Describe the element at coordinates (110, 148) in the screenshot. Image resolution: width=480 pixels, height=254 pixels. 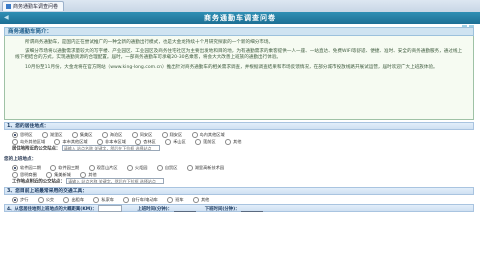
I see `home-stop-input: 请输入 站点名称 关键字，然后在下拉框 选择站点` at that location.